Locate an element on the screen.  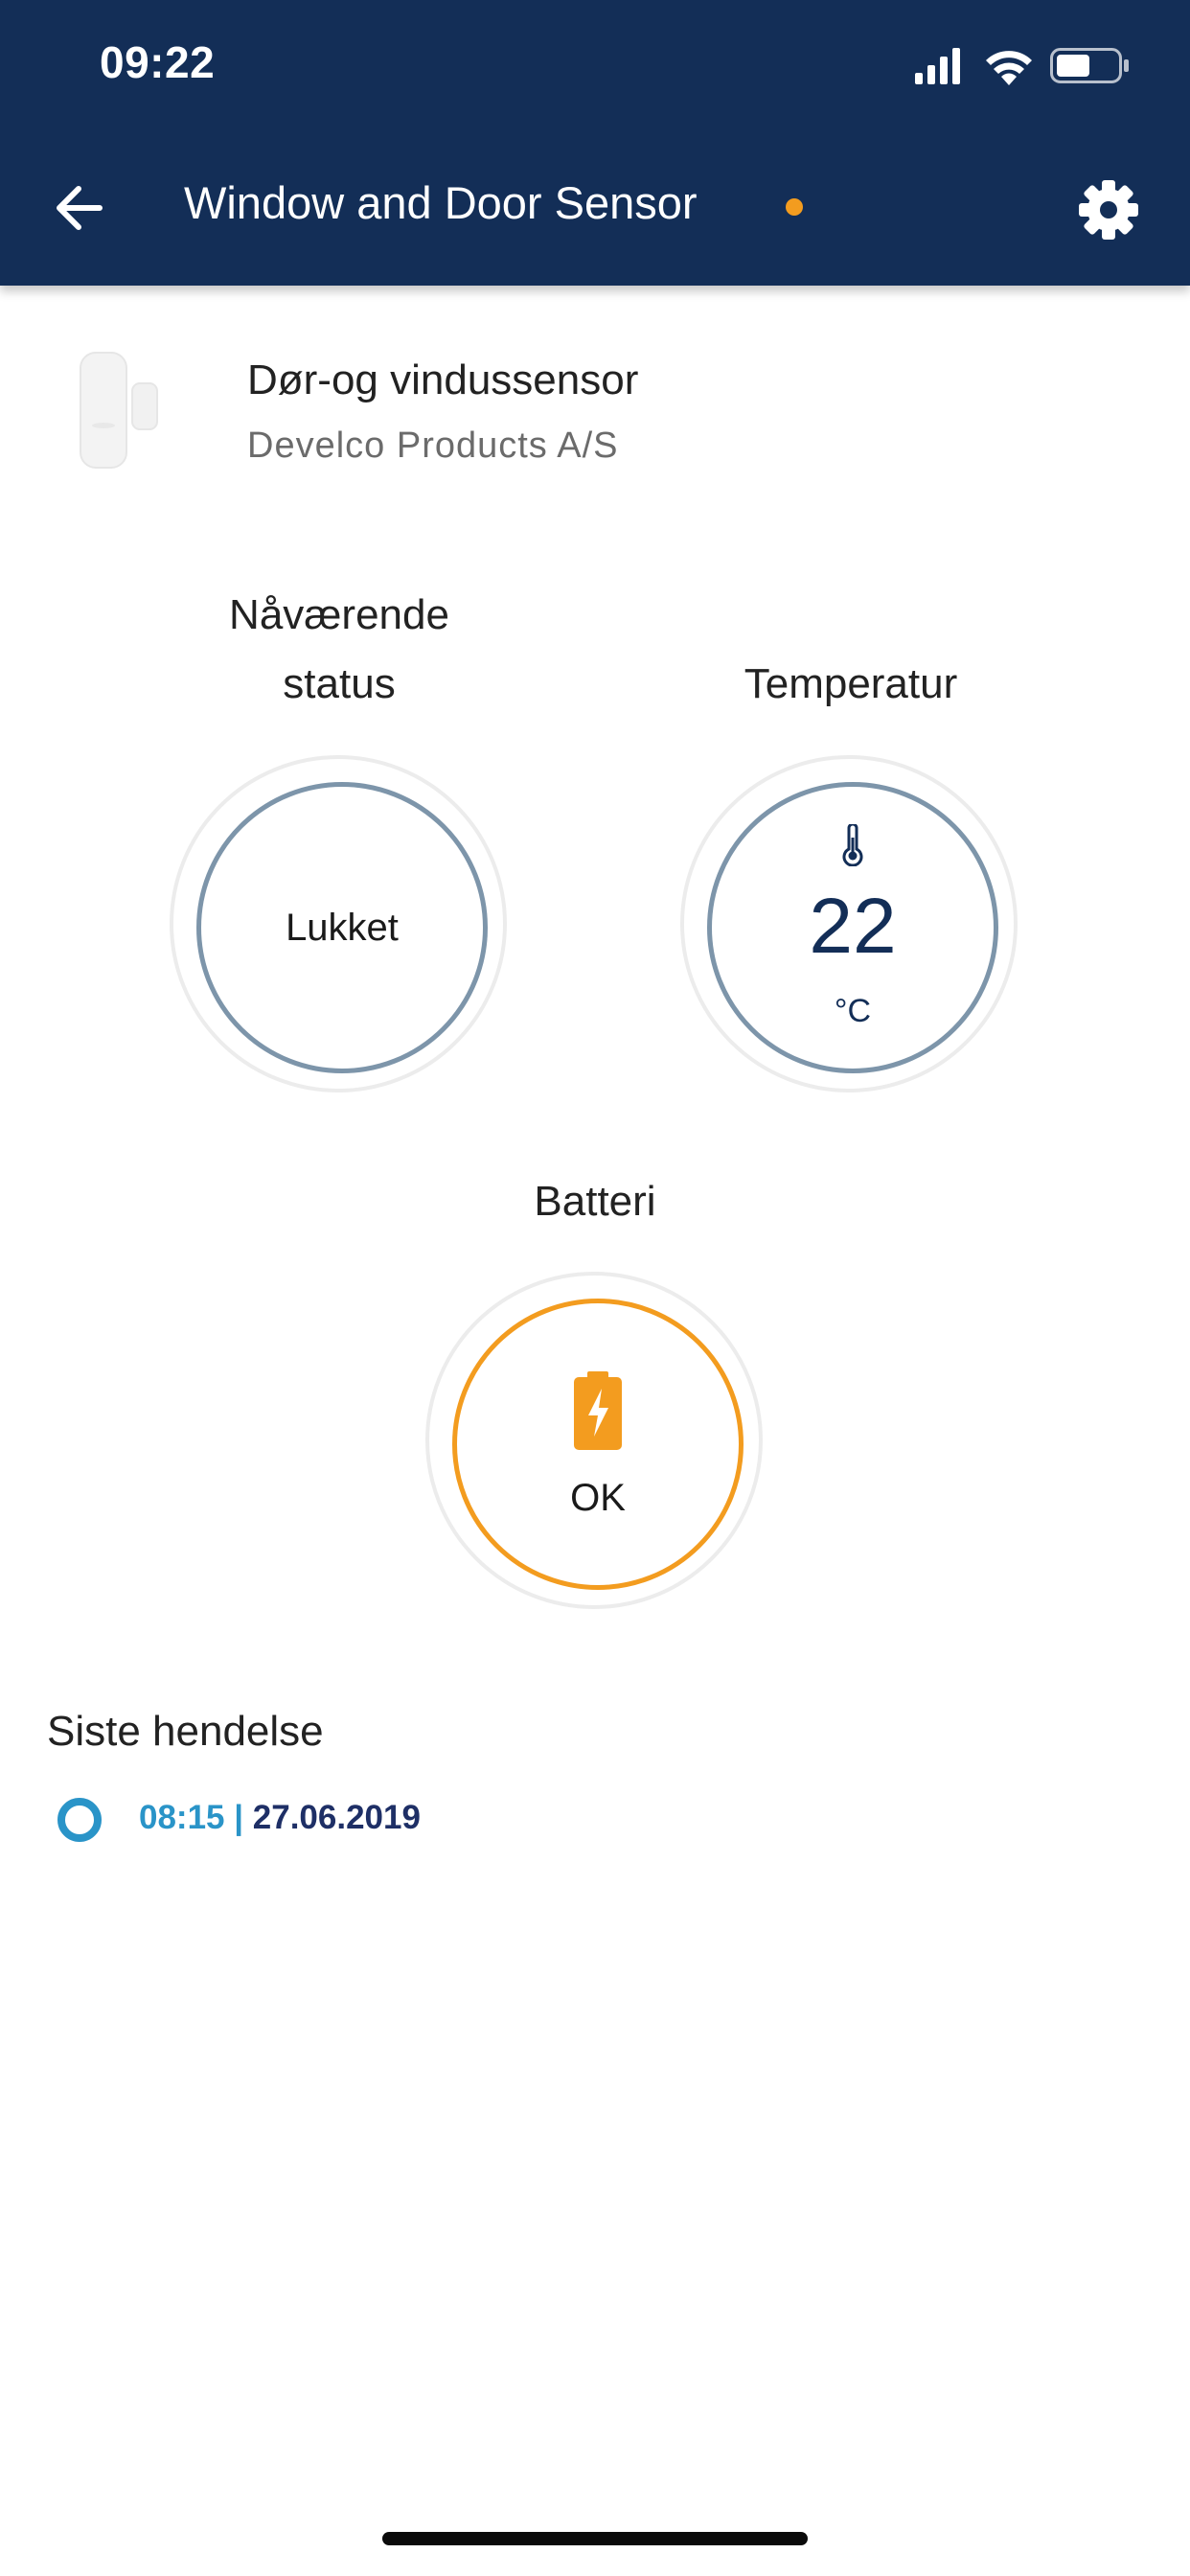
status-bar-time: 09:22 is located at coordinates (158, 62).